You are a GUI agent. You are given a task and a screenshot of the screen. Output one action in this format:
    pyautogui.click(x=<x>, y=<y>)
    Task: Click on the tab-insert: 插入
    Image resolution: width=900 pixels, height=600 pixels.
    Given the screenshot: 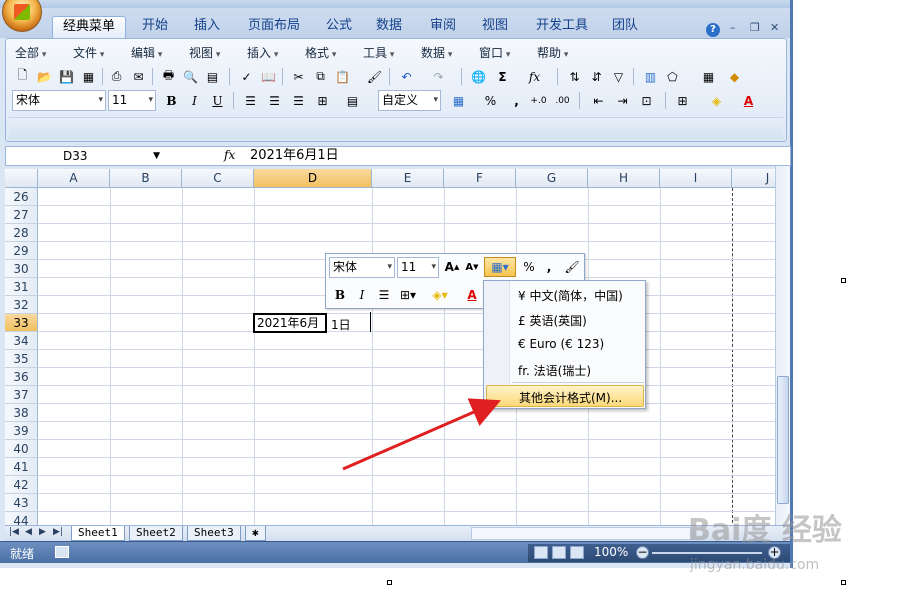 What is the action you would take?
    pyautogui.click(x=207, y=27)
    